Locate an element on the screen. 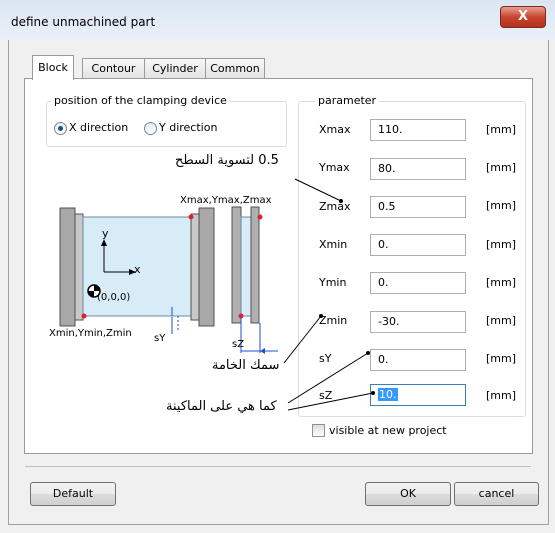  side-clamp-right is located at coordinates (255, 265).